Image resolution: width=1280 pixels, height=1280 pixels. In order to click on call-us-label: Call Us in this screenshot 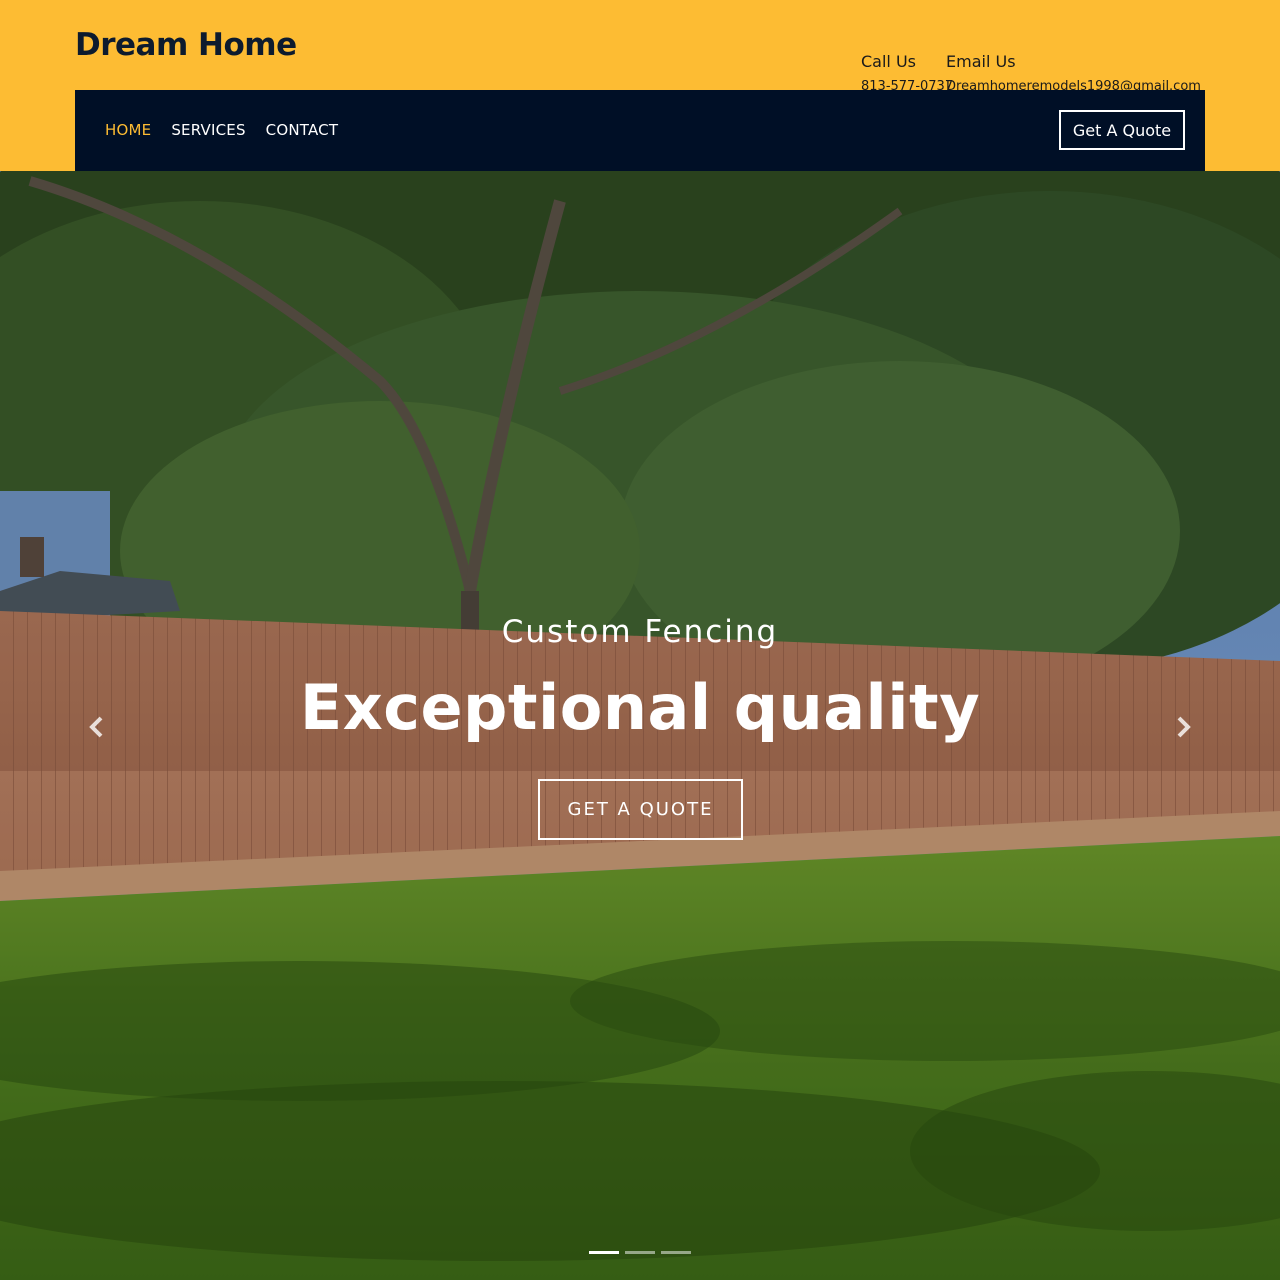, I will do `click(888, 61)`.